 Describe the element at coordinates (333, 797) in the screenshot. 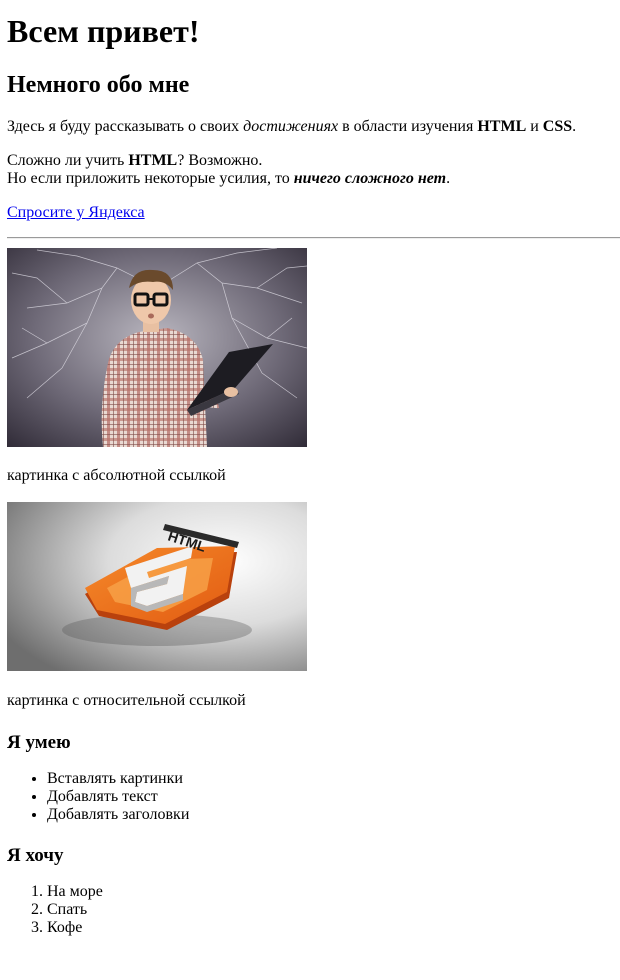

I see `list-item: Добавлять текст` at that location.